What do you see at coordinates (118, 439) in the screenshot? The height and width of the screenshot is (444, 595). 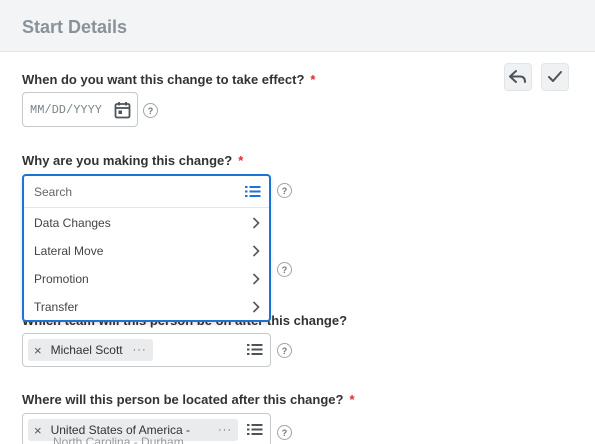 I see `pill-value-line2: North Carolina - Durham` at bounding box center [118, 439].